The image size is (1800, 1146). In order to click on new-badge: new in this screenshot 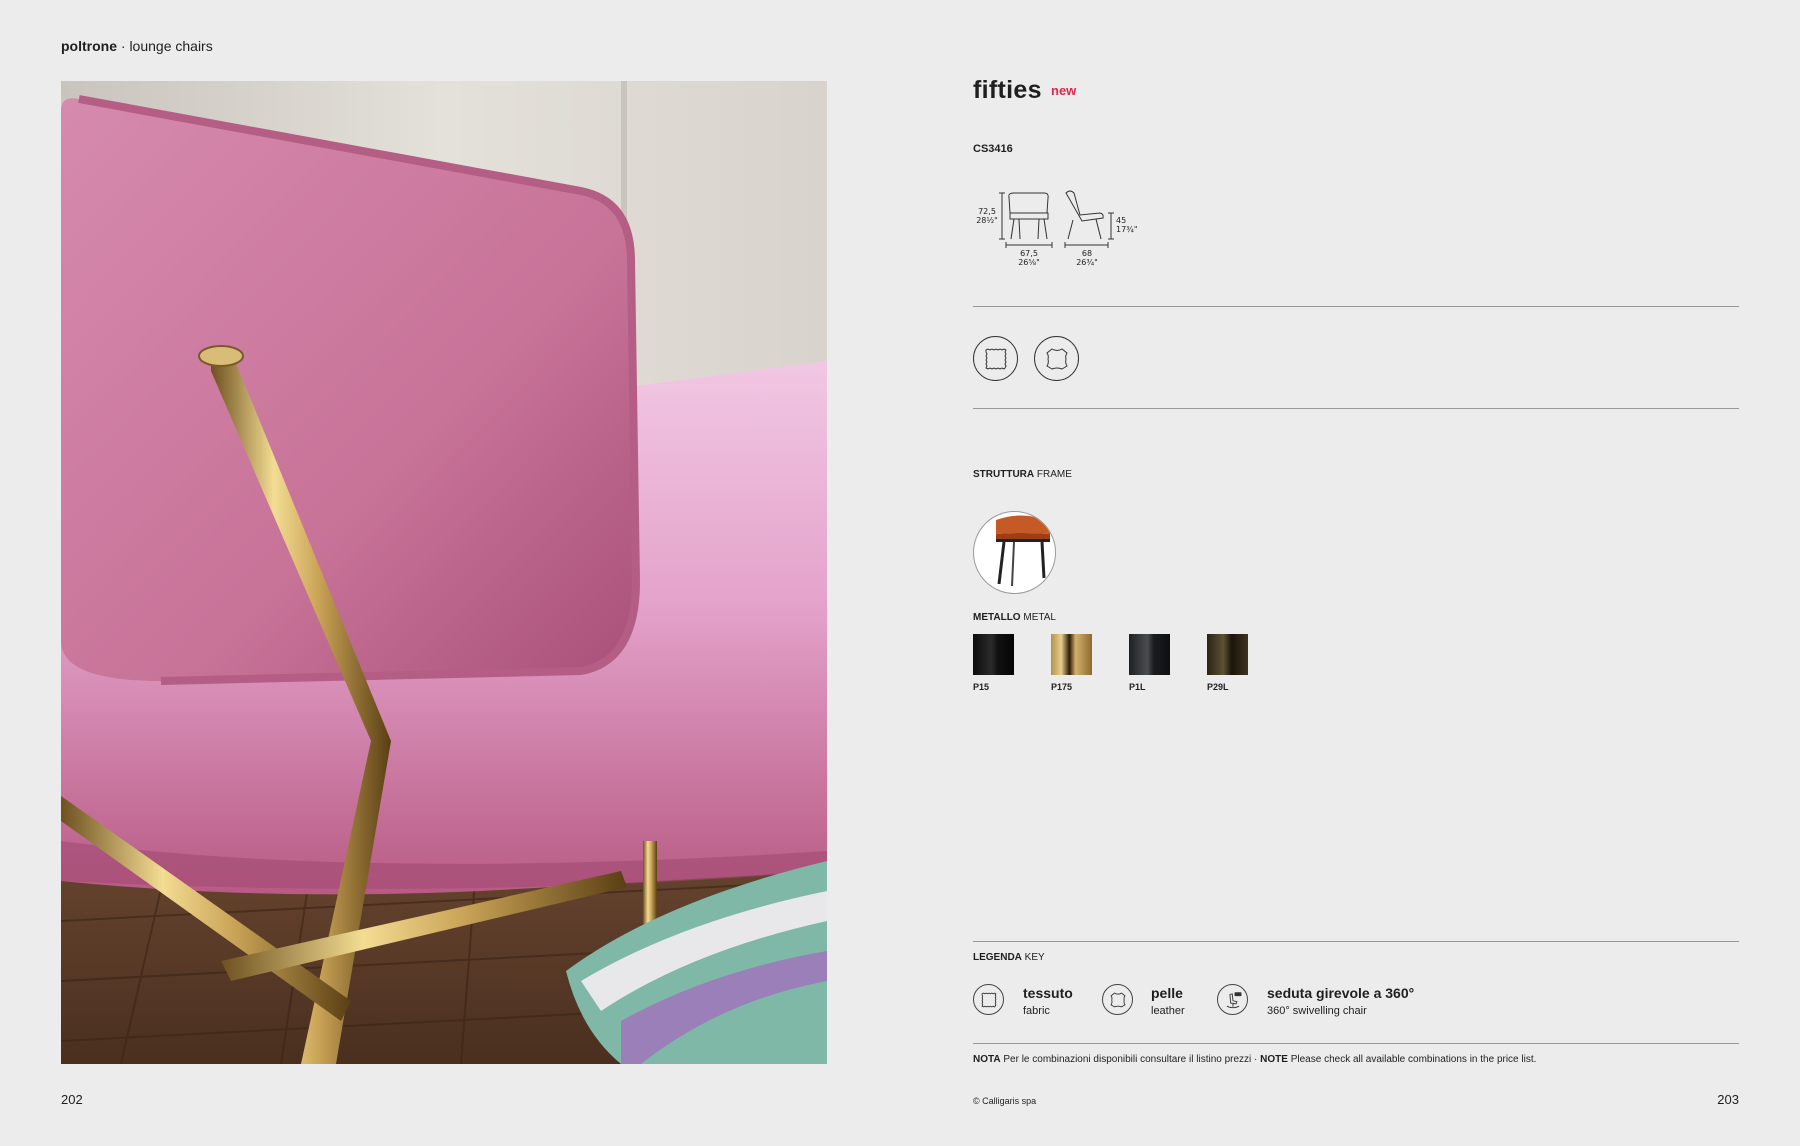, I will do `click(1064, 90)`.